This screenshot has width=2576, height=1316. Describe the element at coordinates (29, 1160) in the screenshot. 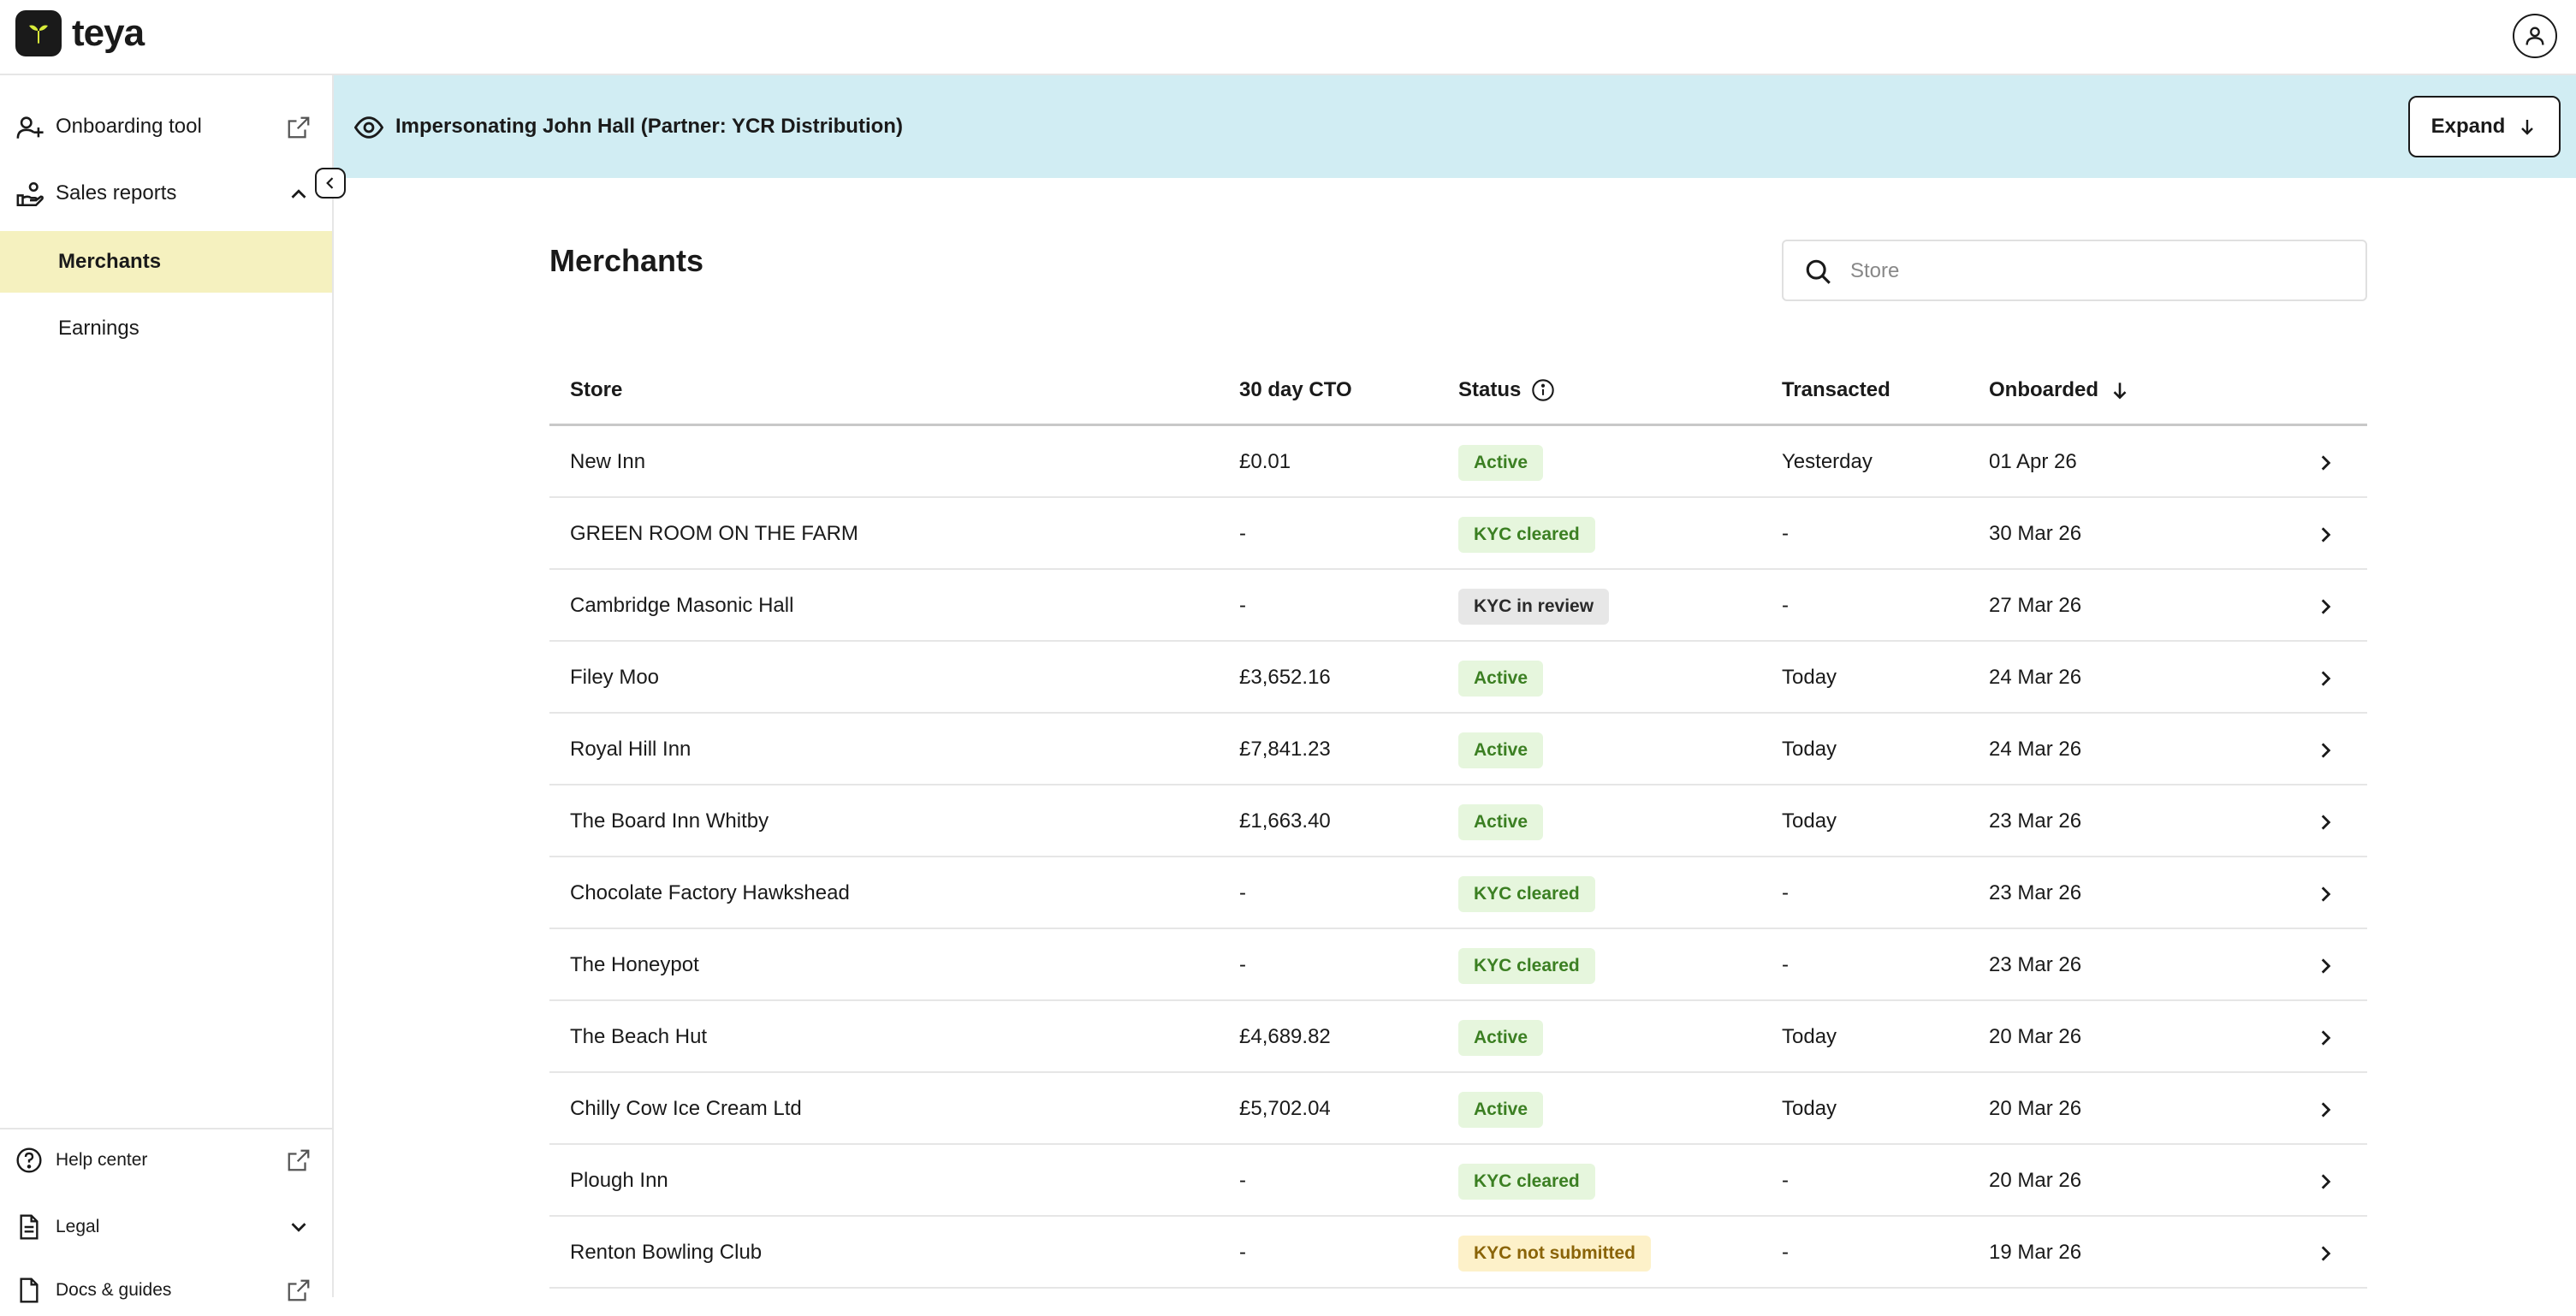

I see `help-icon` at that location.